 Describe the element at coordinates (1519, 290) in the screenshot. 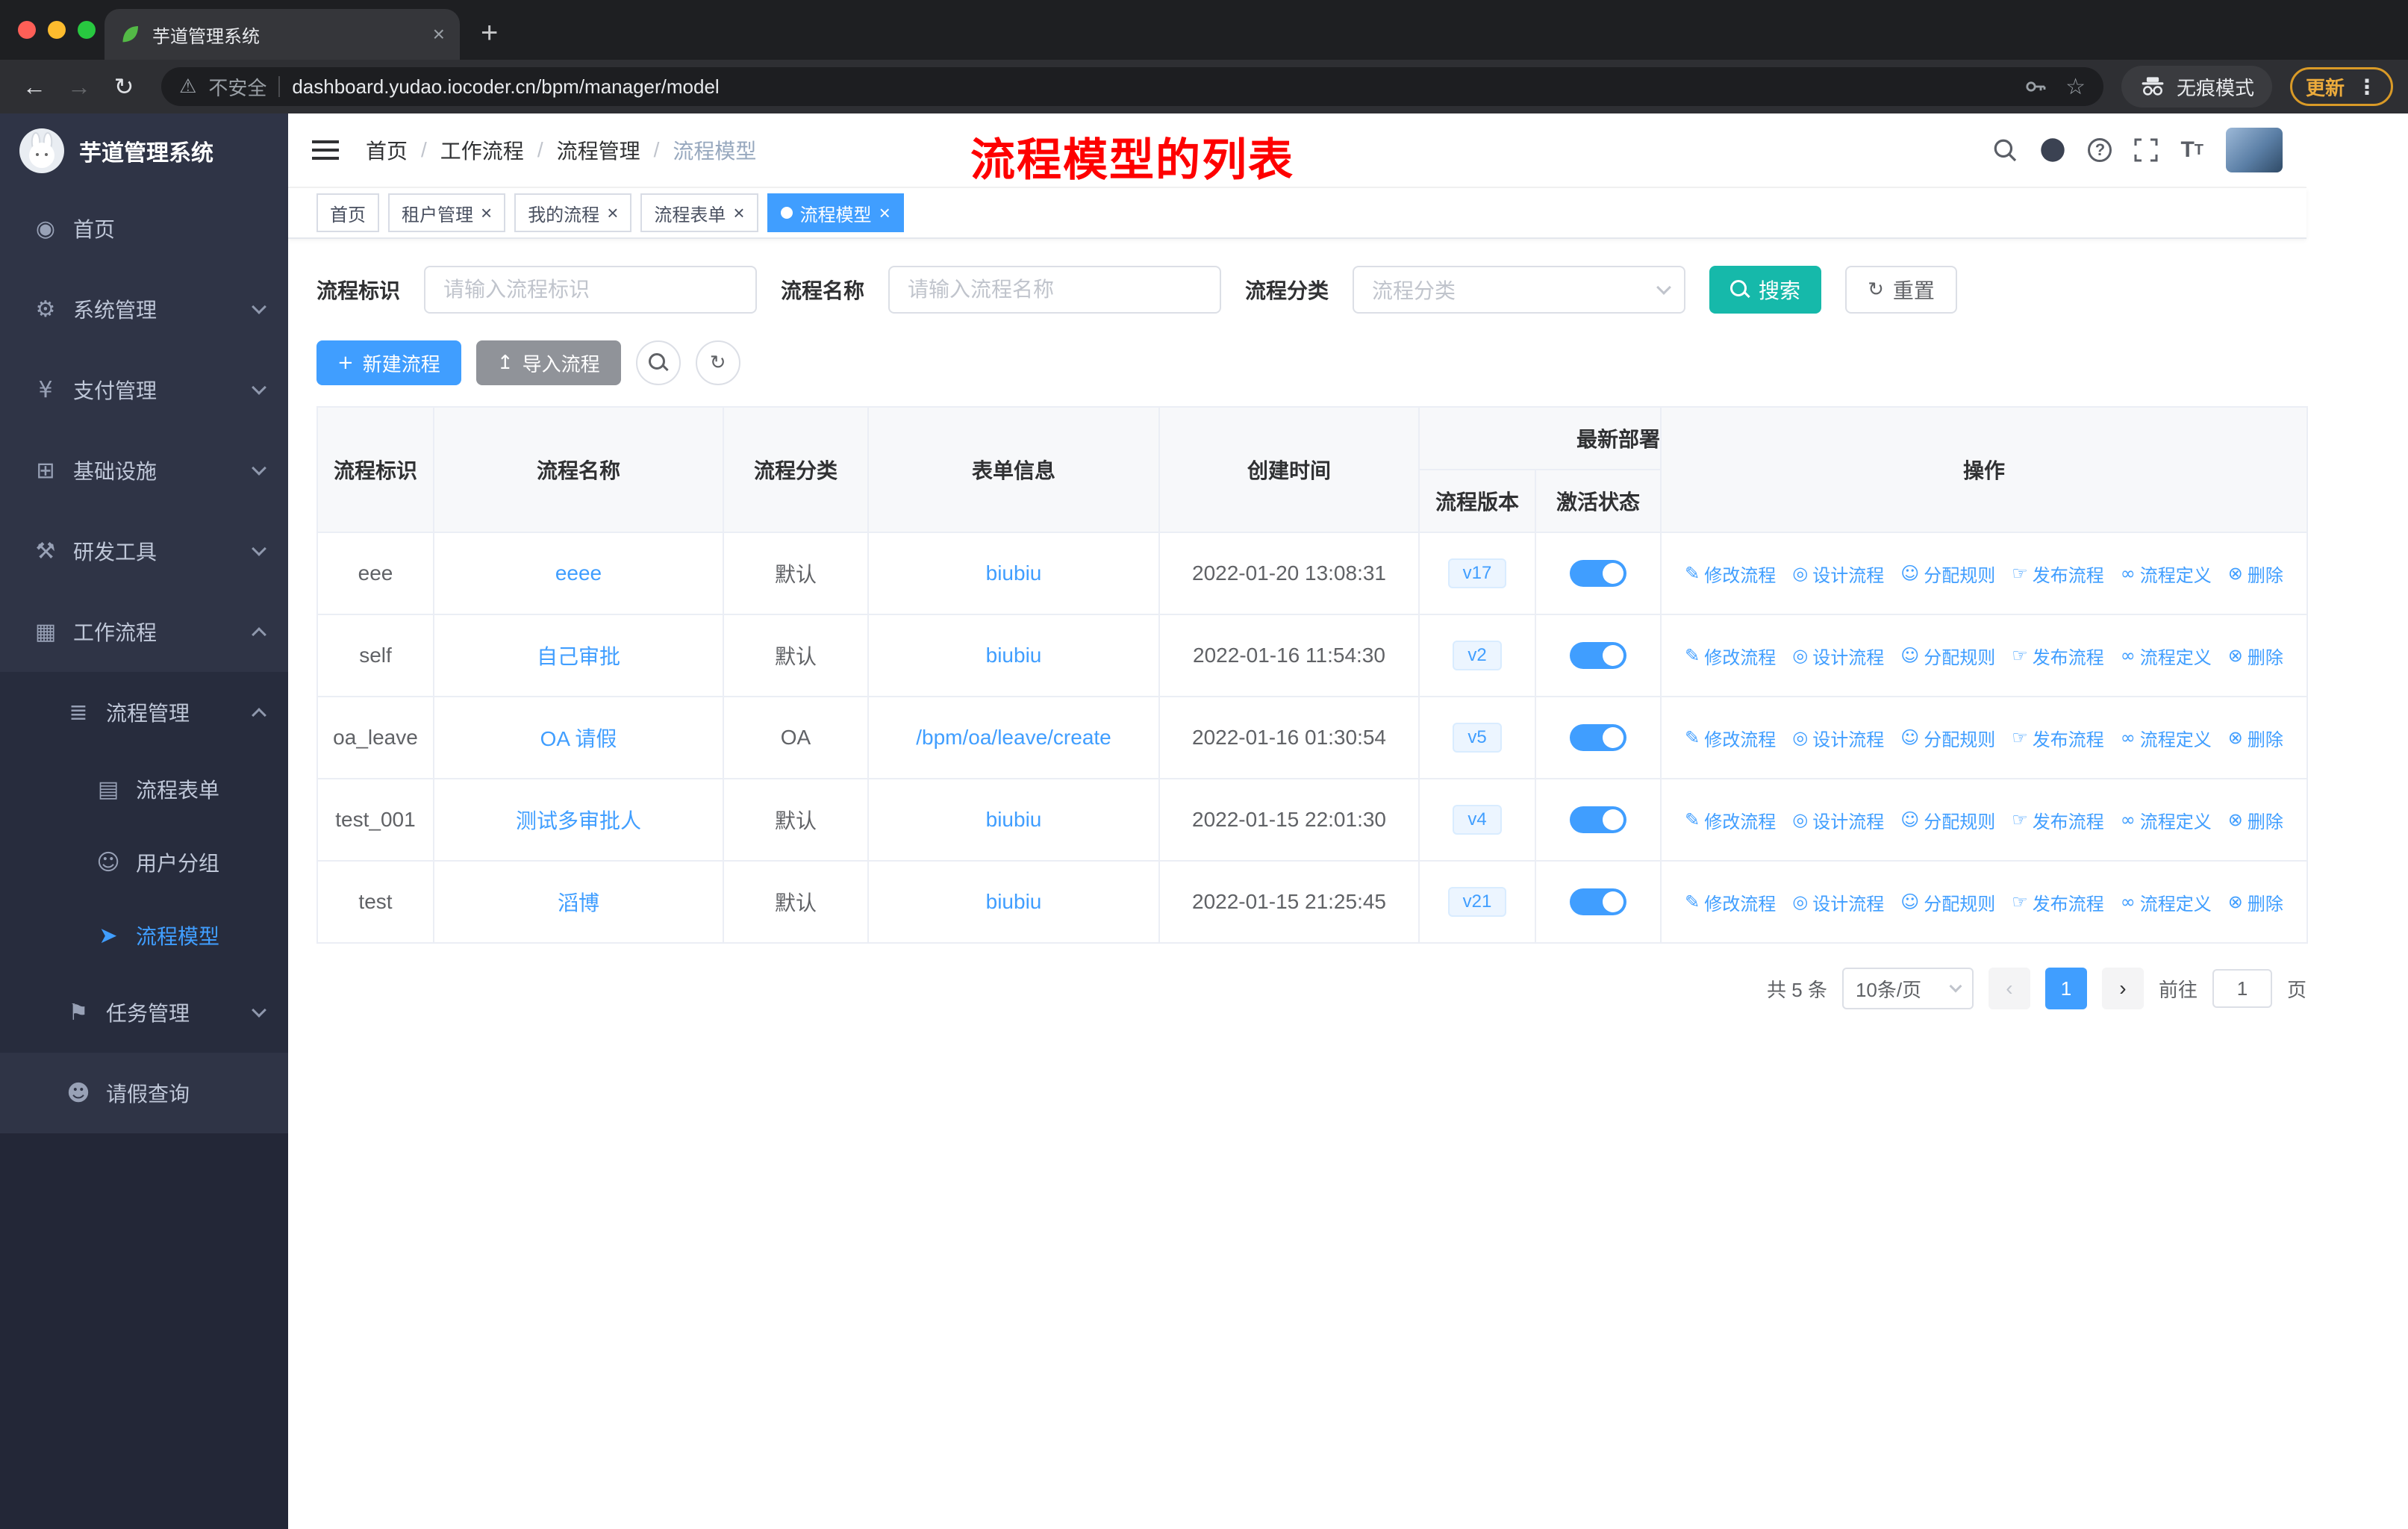

I see `process-category-select: 流程分类` at that location.